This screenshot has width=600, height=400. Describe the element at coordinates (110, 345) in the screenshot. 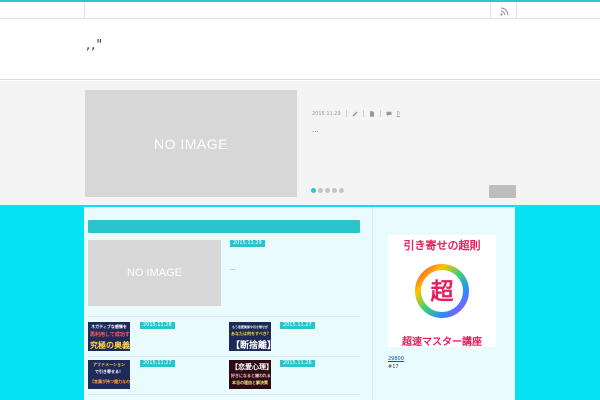

I see `thumbnail-text: 究極の奥義` at that location.